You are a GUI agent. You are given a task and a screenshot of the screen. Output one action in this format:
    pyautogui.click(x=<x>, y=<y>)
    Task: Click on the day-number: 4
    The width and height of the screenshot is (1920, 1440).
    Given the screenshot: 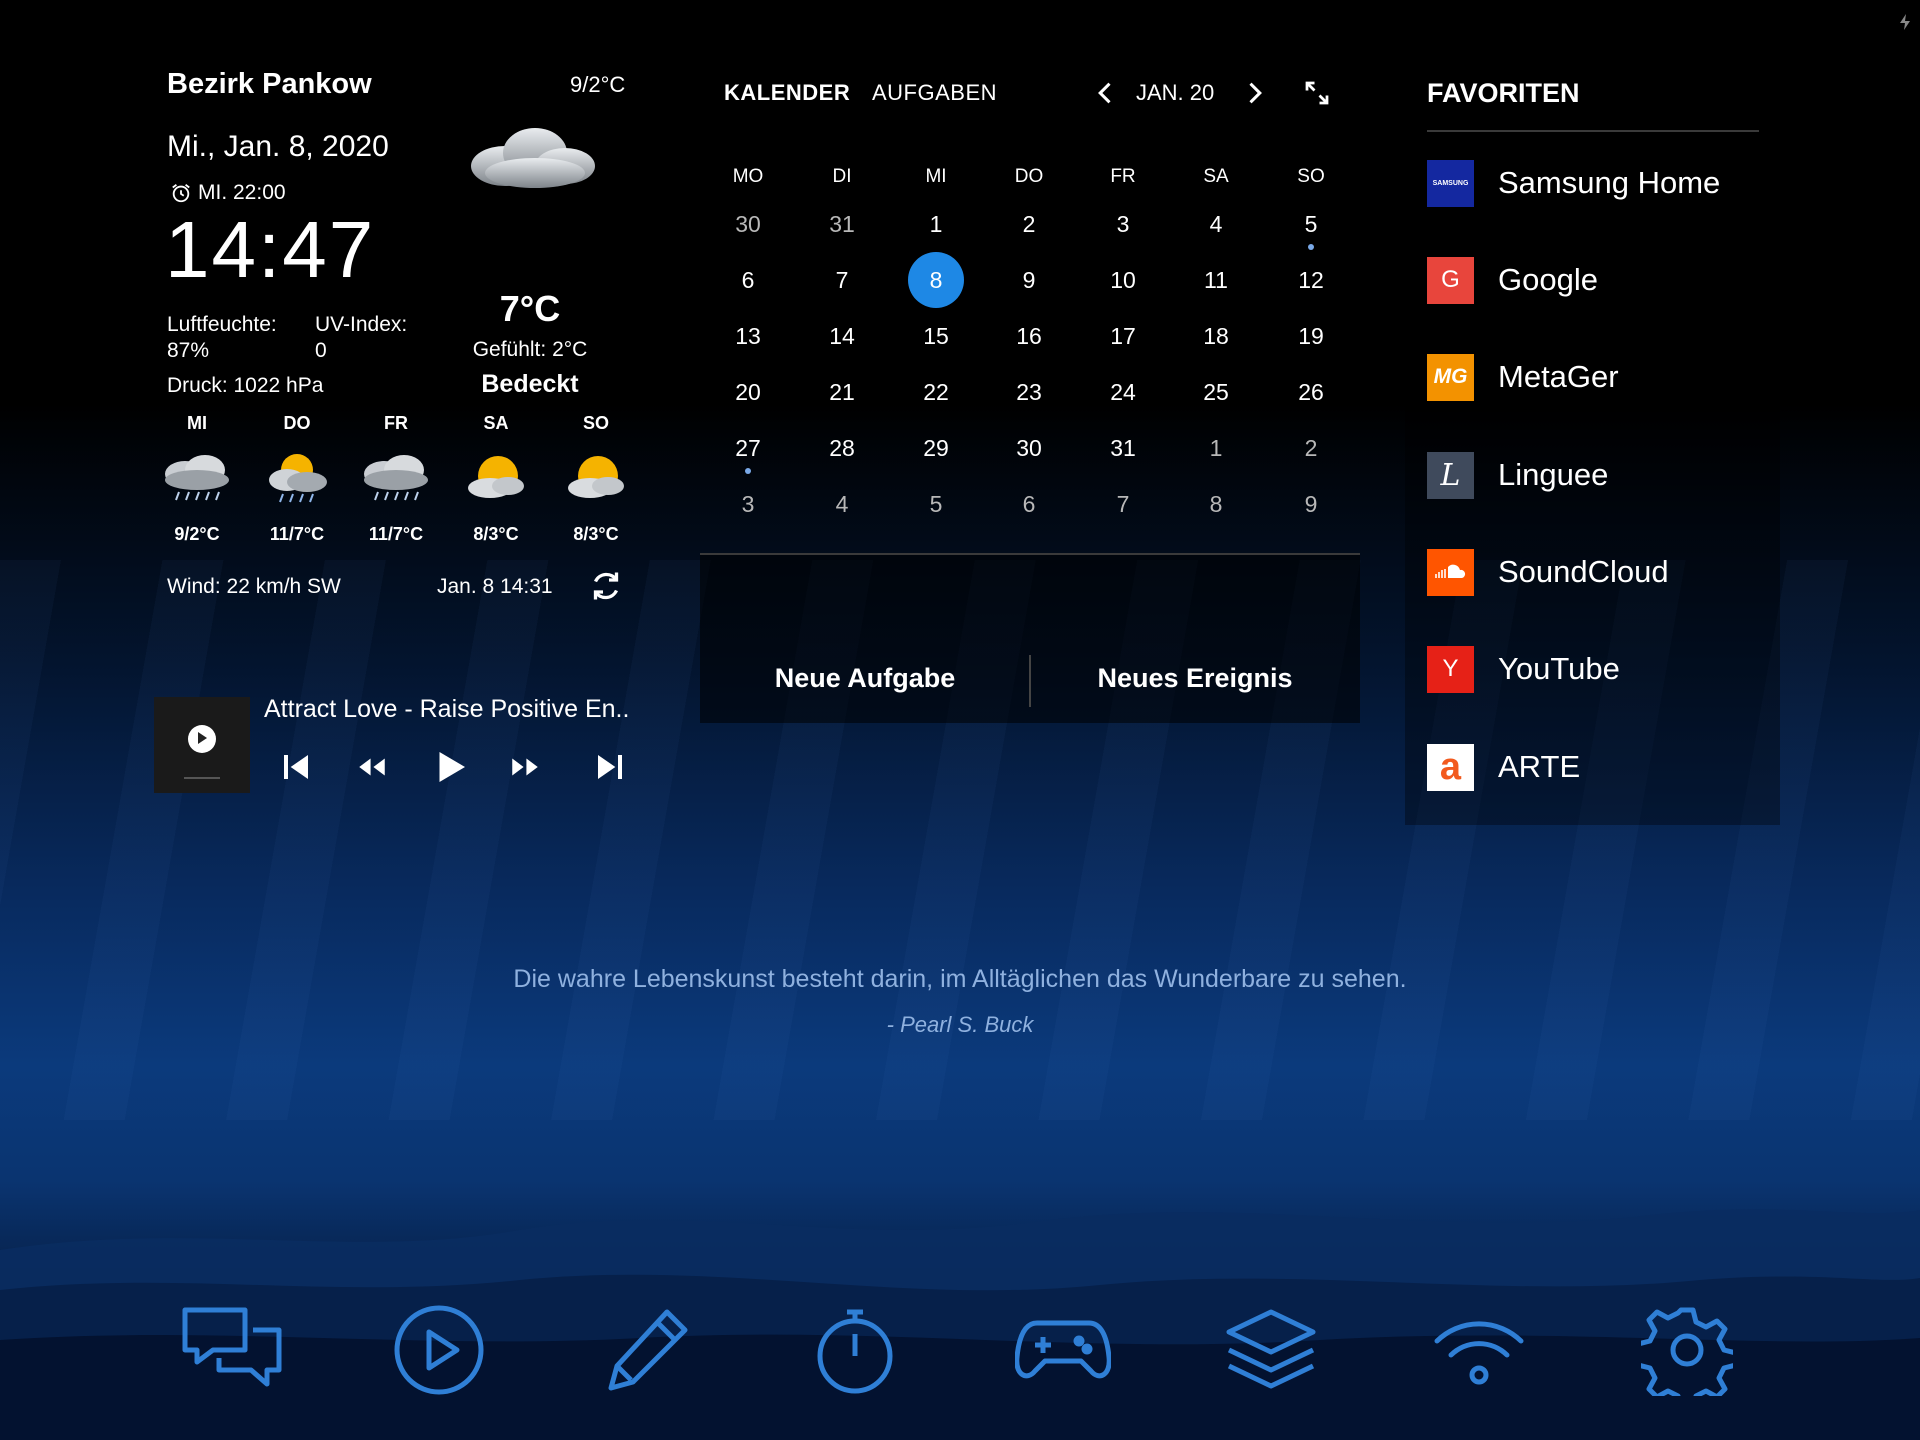 What is the action you would take?
    pyautogui.click(x=842, y=504)
    